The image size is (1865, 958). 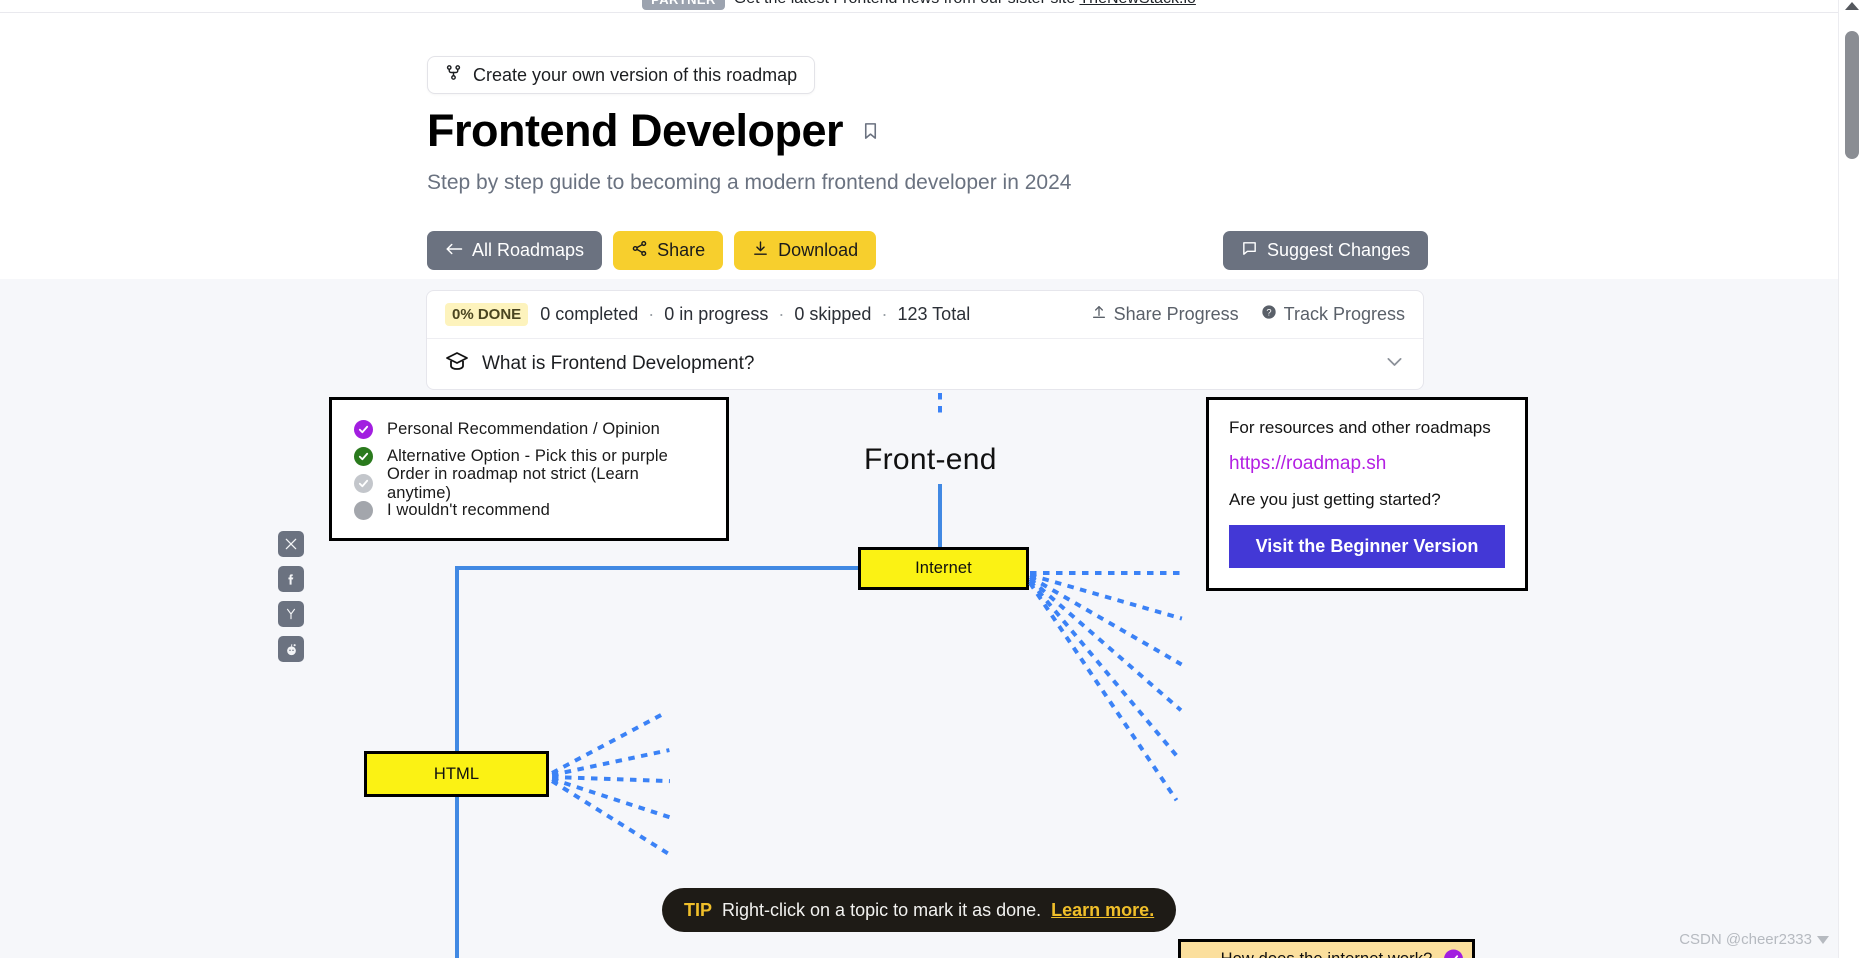 What do you see at coordinates (1176, 314) in the screenshot?
I see `share-progress-label: Share Progress` at bounding box center [1176, 314].